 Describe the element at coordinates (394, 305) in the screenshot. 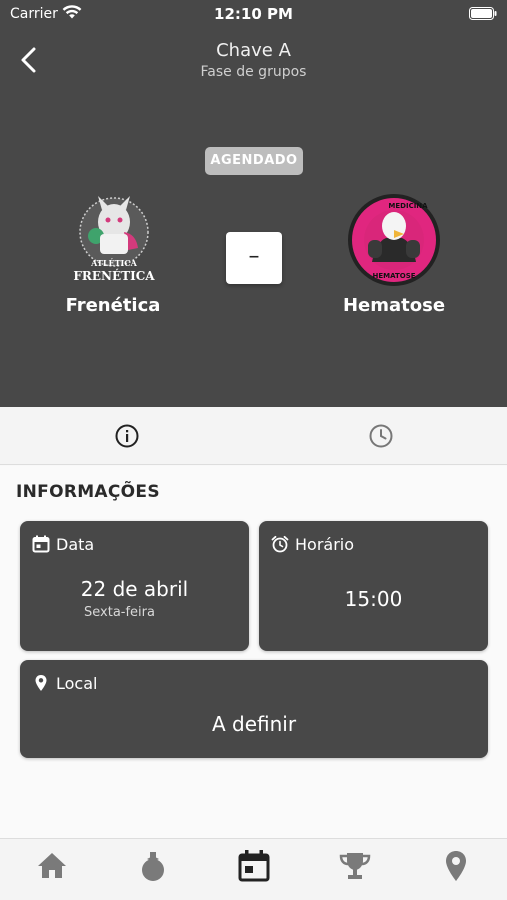

I see `away-team-name: Hematose` at that location.